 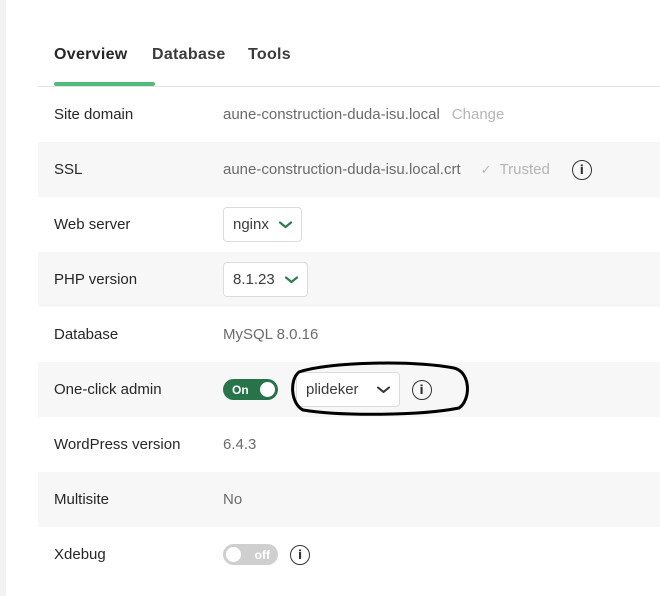 I want to click on multisite-label: Multisite, so click(x=82, y=499).